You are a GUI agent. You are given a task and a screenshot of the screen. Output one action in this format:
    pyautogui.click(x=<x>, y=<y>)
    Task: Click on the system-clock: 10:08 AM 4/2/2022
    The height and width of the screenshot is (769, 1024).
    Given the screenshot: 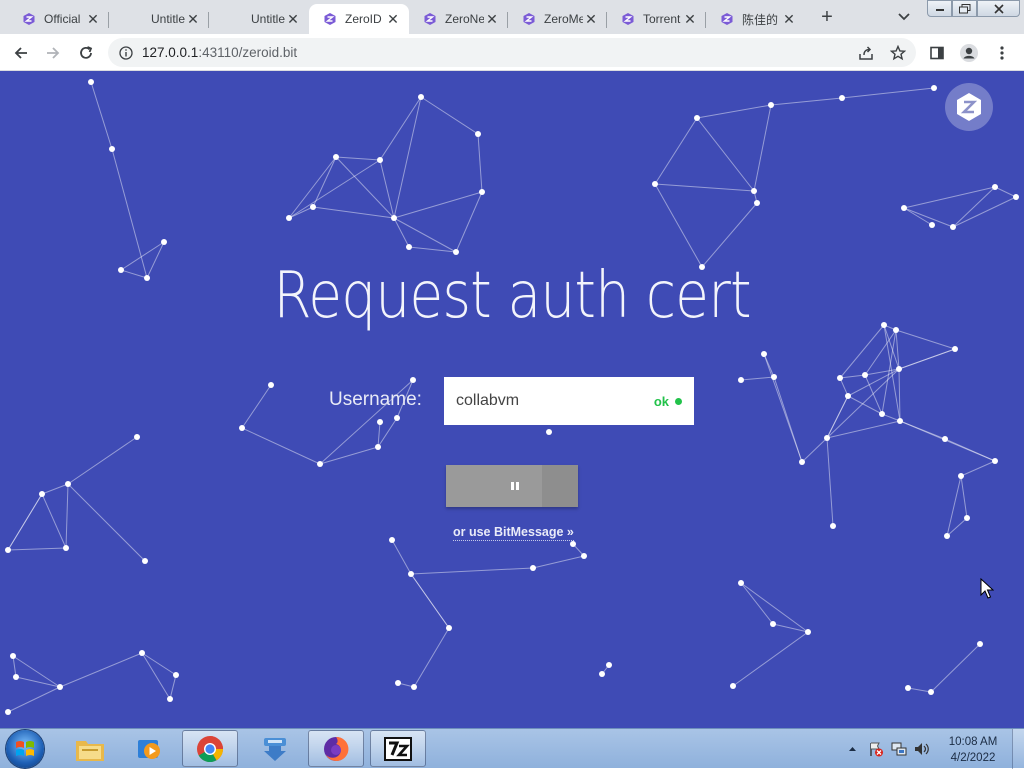 What is the action you would take?
    pyautogui.click(x=973, y=750)
    